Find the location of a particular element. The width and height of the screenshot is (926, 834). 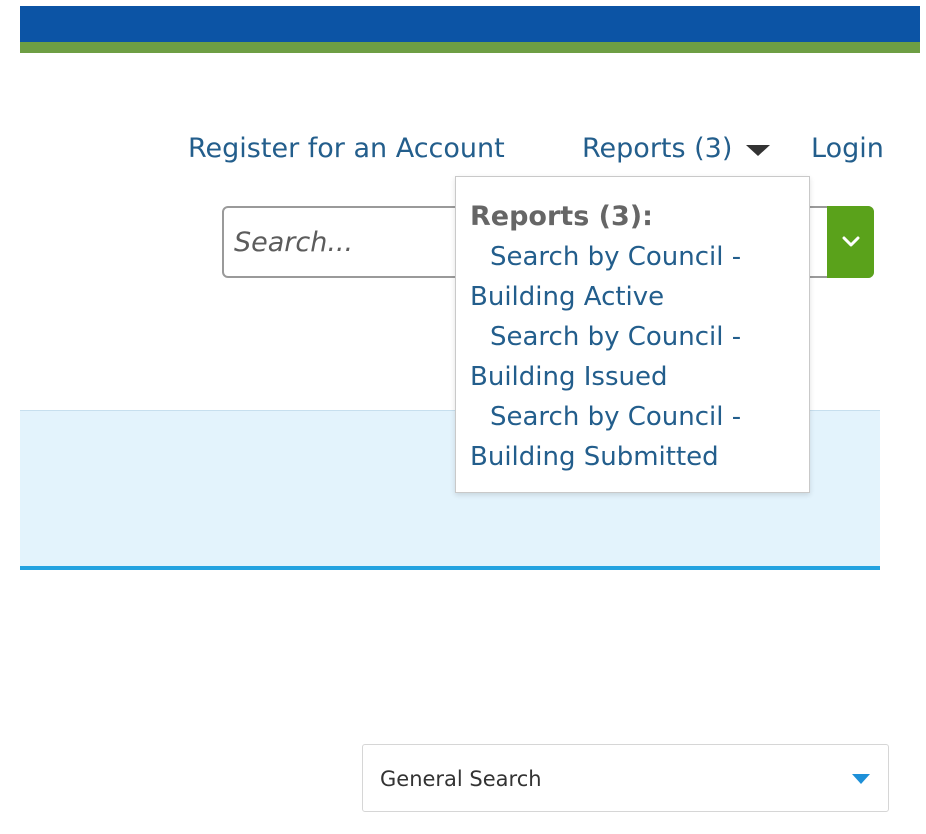

search-options-button is located at coordinates (850, 242).